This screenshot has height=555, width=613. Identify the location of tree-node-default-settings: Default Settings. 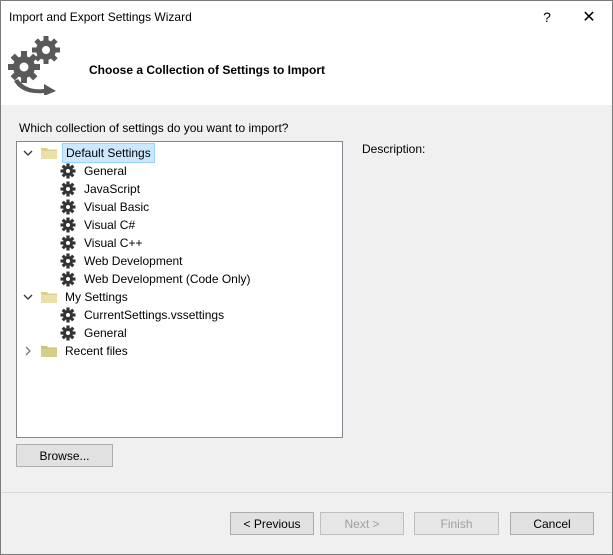
(89, 153).